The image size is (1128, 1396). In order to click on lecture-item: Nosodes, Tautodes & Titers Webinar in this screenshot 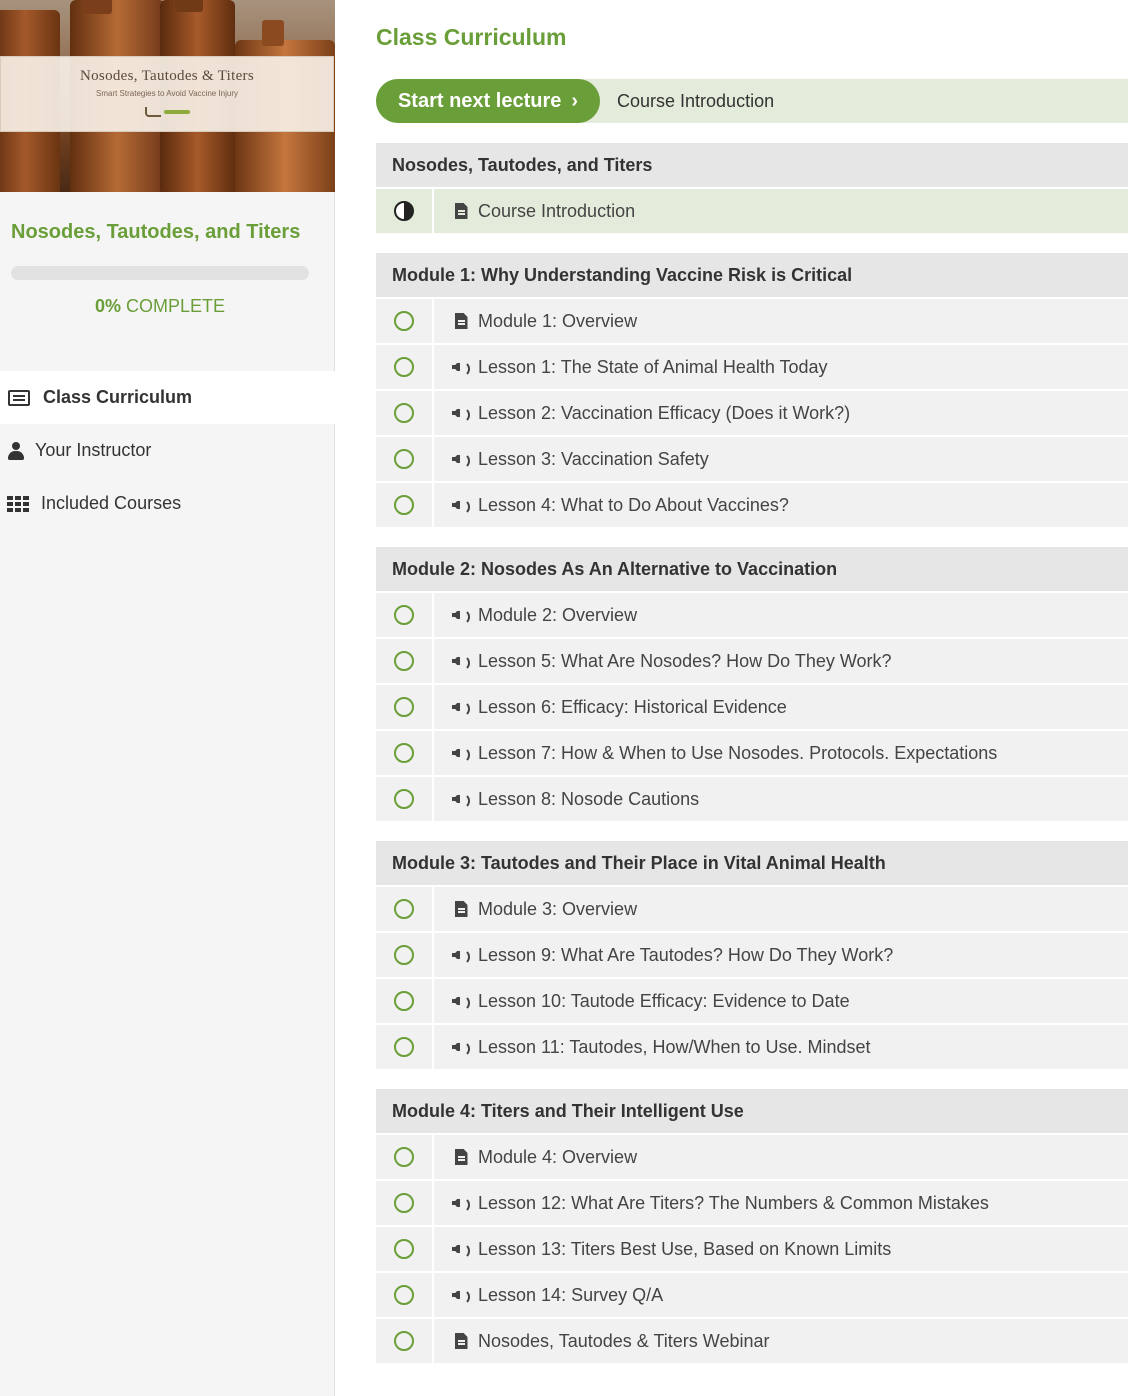, I will do `click(752, 1341)`.